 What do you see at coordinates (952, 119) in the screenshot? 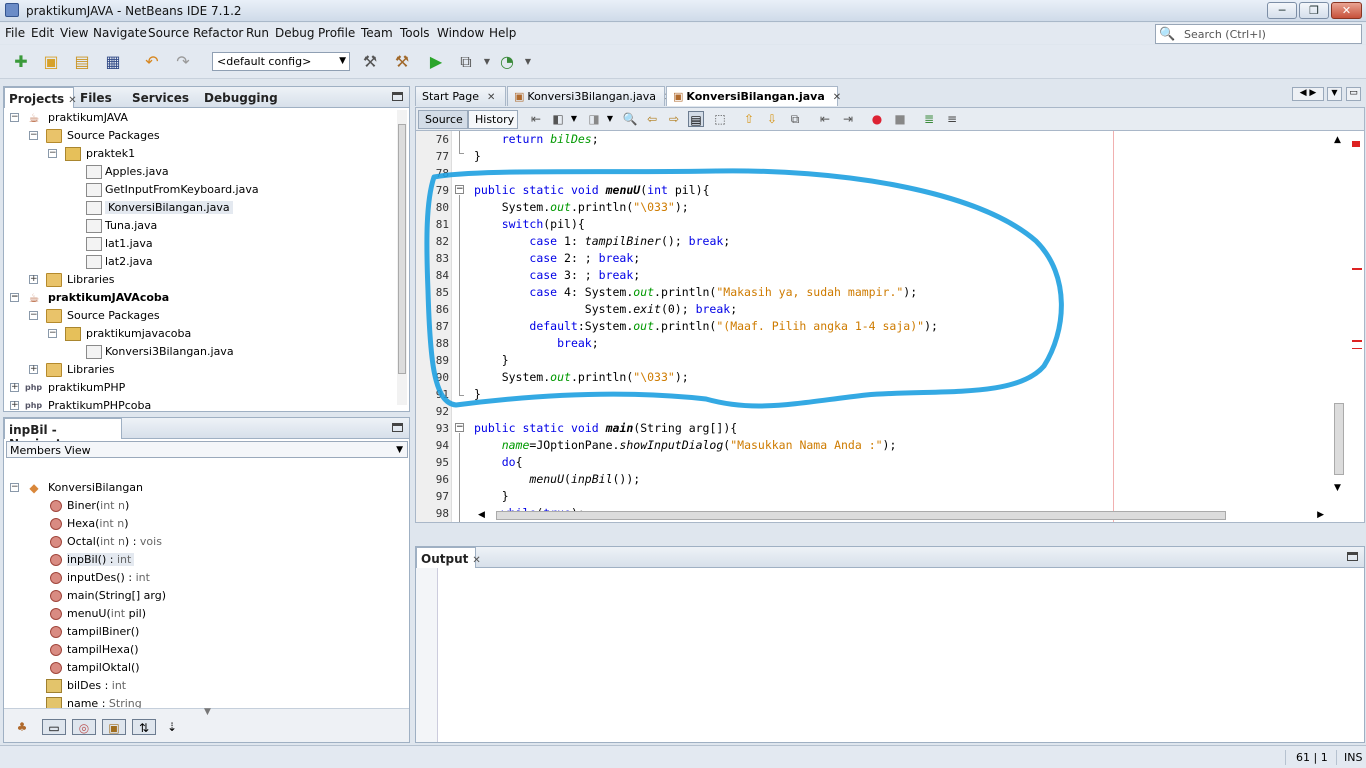
I see `uncomment-icon: ≡` at bounding box center [952, 119].